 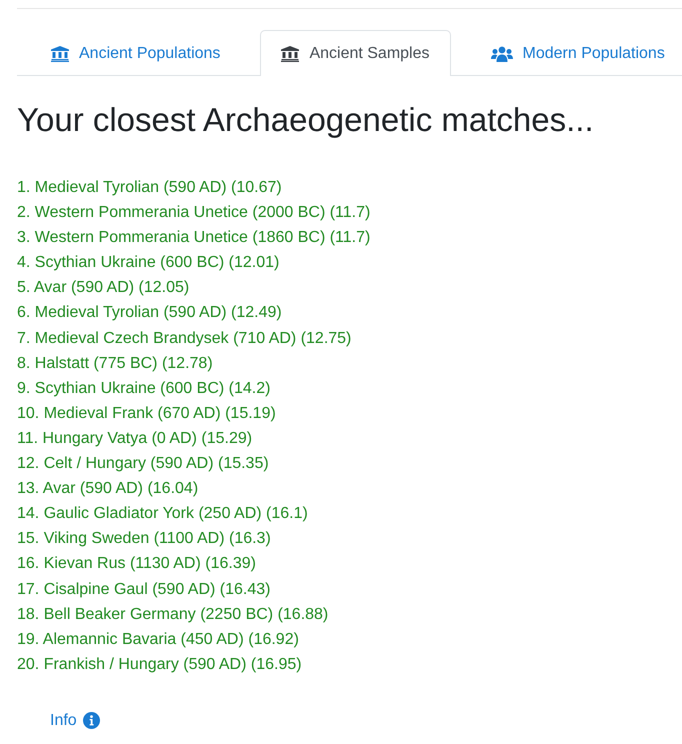 I want to click on match-item: 6. Medieval Tyrolian (590 AD) (12.49), so click(x=150, y=313).